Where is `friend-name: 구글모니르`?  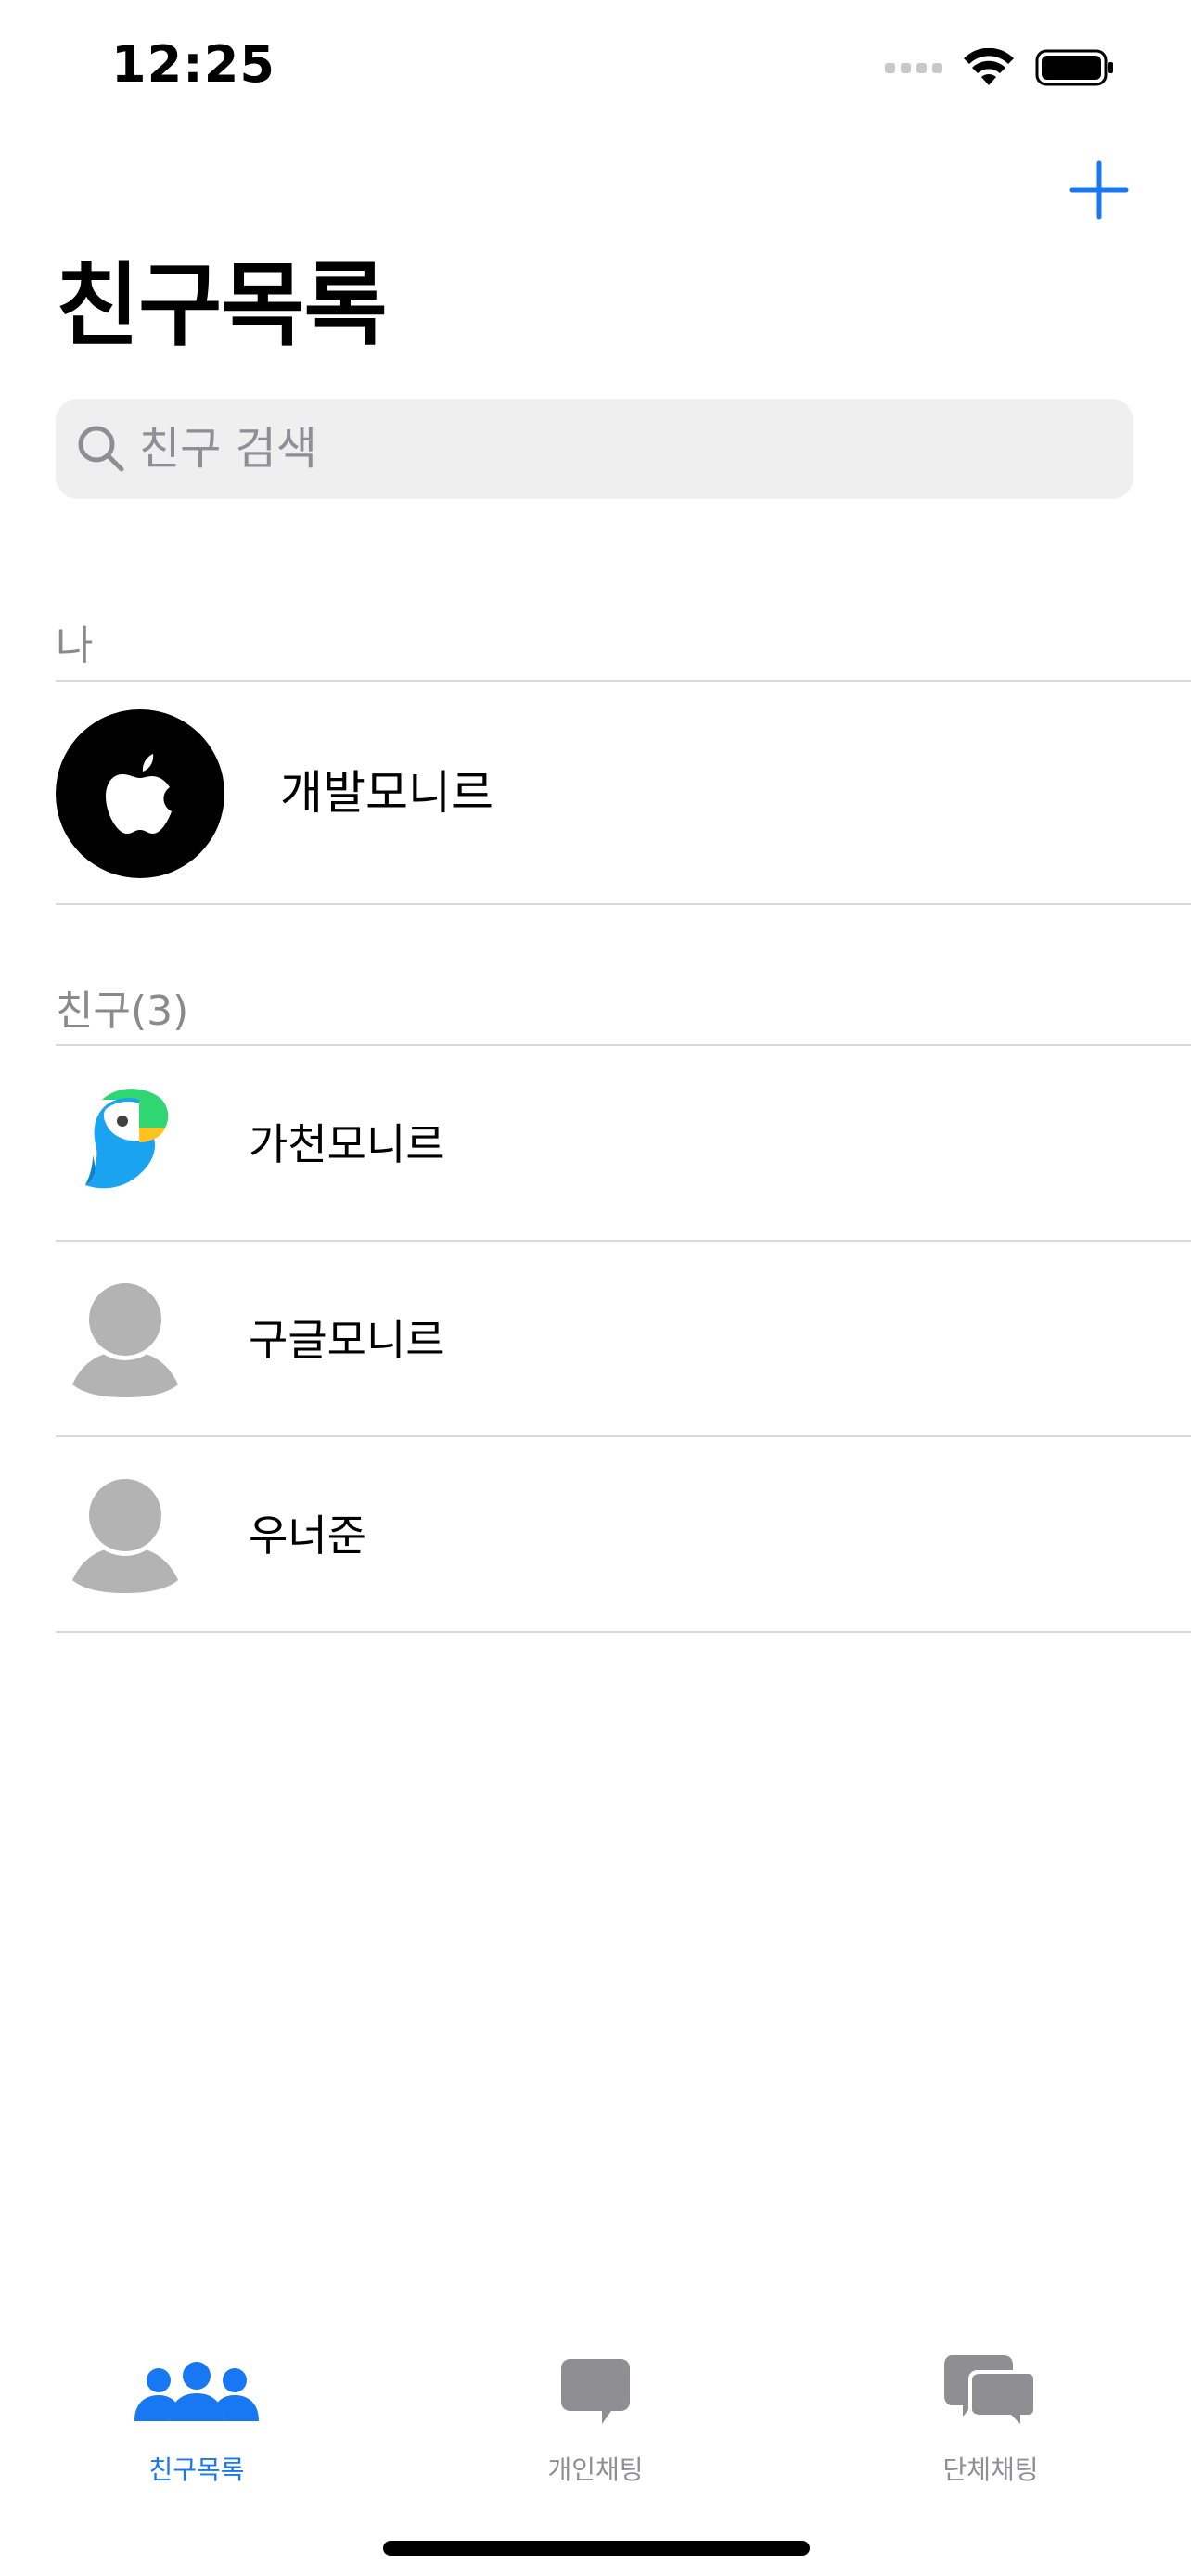 friend-name: 구글모니르 is located at coordinates (347, 1340).